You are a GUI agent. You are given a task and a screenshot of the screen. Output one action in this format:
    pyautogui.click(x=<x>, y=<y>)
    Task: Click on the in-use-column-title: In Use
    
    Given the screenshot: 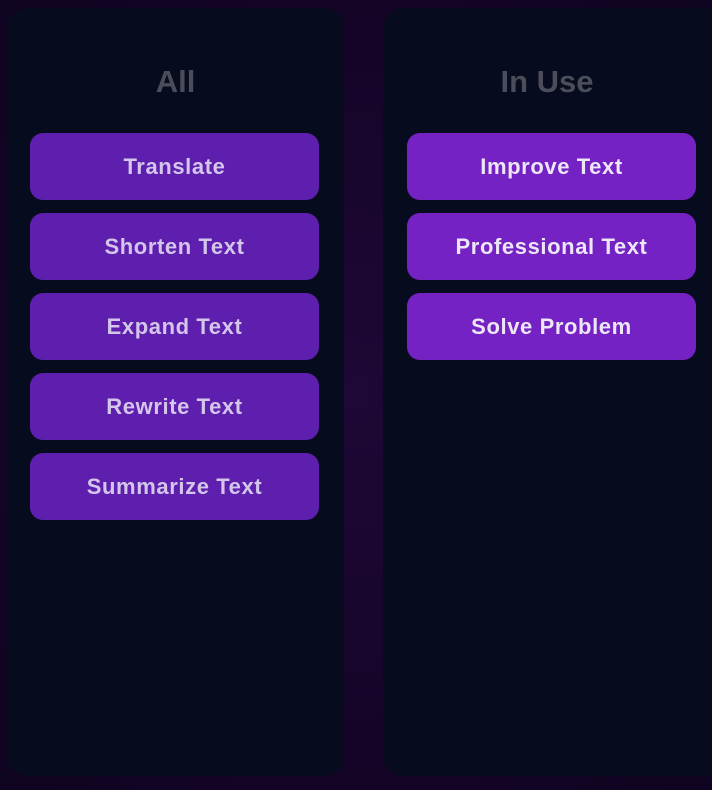 What is the action you would take?
    pyautogui.click(x=547, y=81)
    